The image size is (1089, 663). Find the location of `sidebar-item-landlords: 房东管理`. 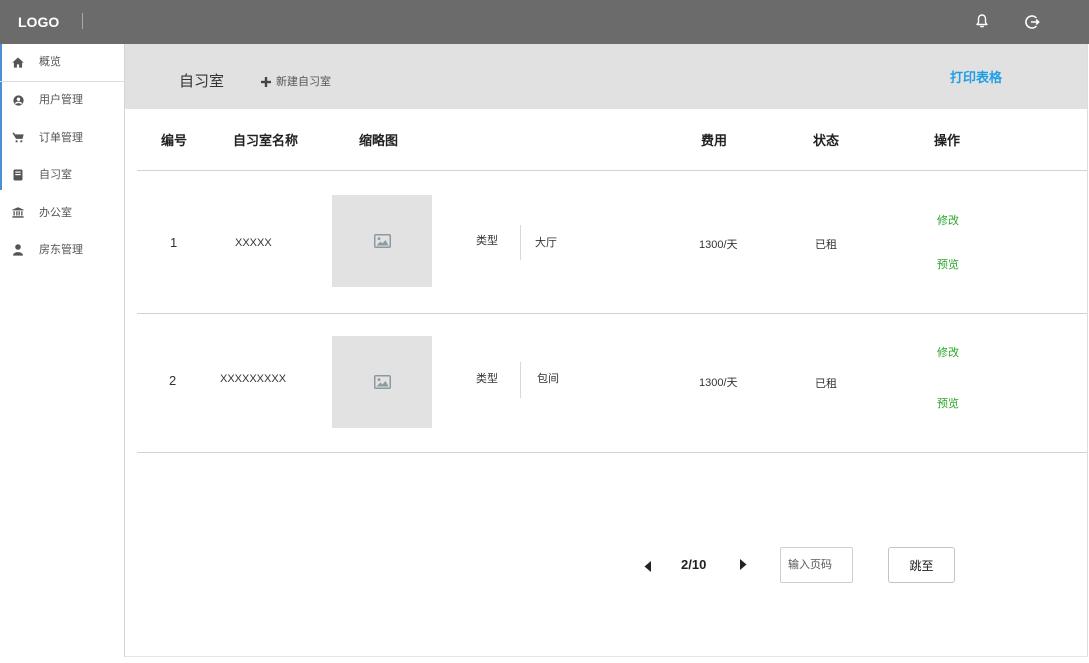

sidebar-item-landlords: 房东管理 is located at coordinates (62, 251).